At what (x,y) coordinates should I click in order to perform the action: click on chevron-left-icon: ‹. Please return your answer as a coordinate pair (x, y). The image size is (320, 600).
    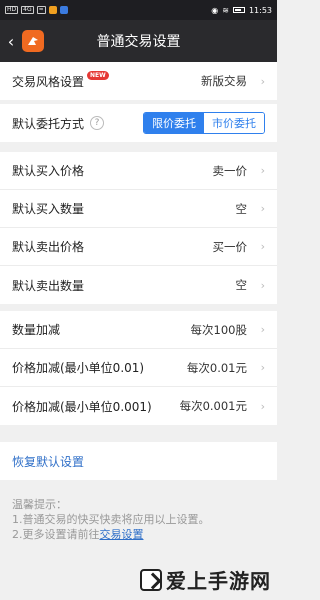
    Looking at the image, I should click on (11, 41).